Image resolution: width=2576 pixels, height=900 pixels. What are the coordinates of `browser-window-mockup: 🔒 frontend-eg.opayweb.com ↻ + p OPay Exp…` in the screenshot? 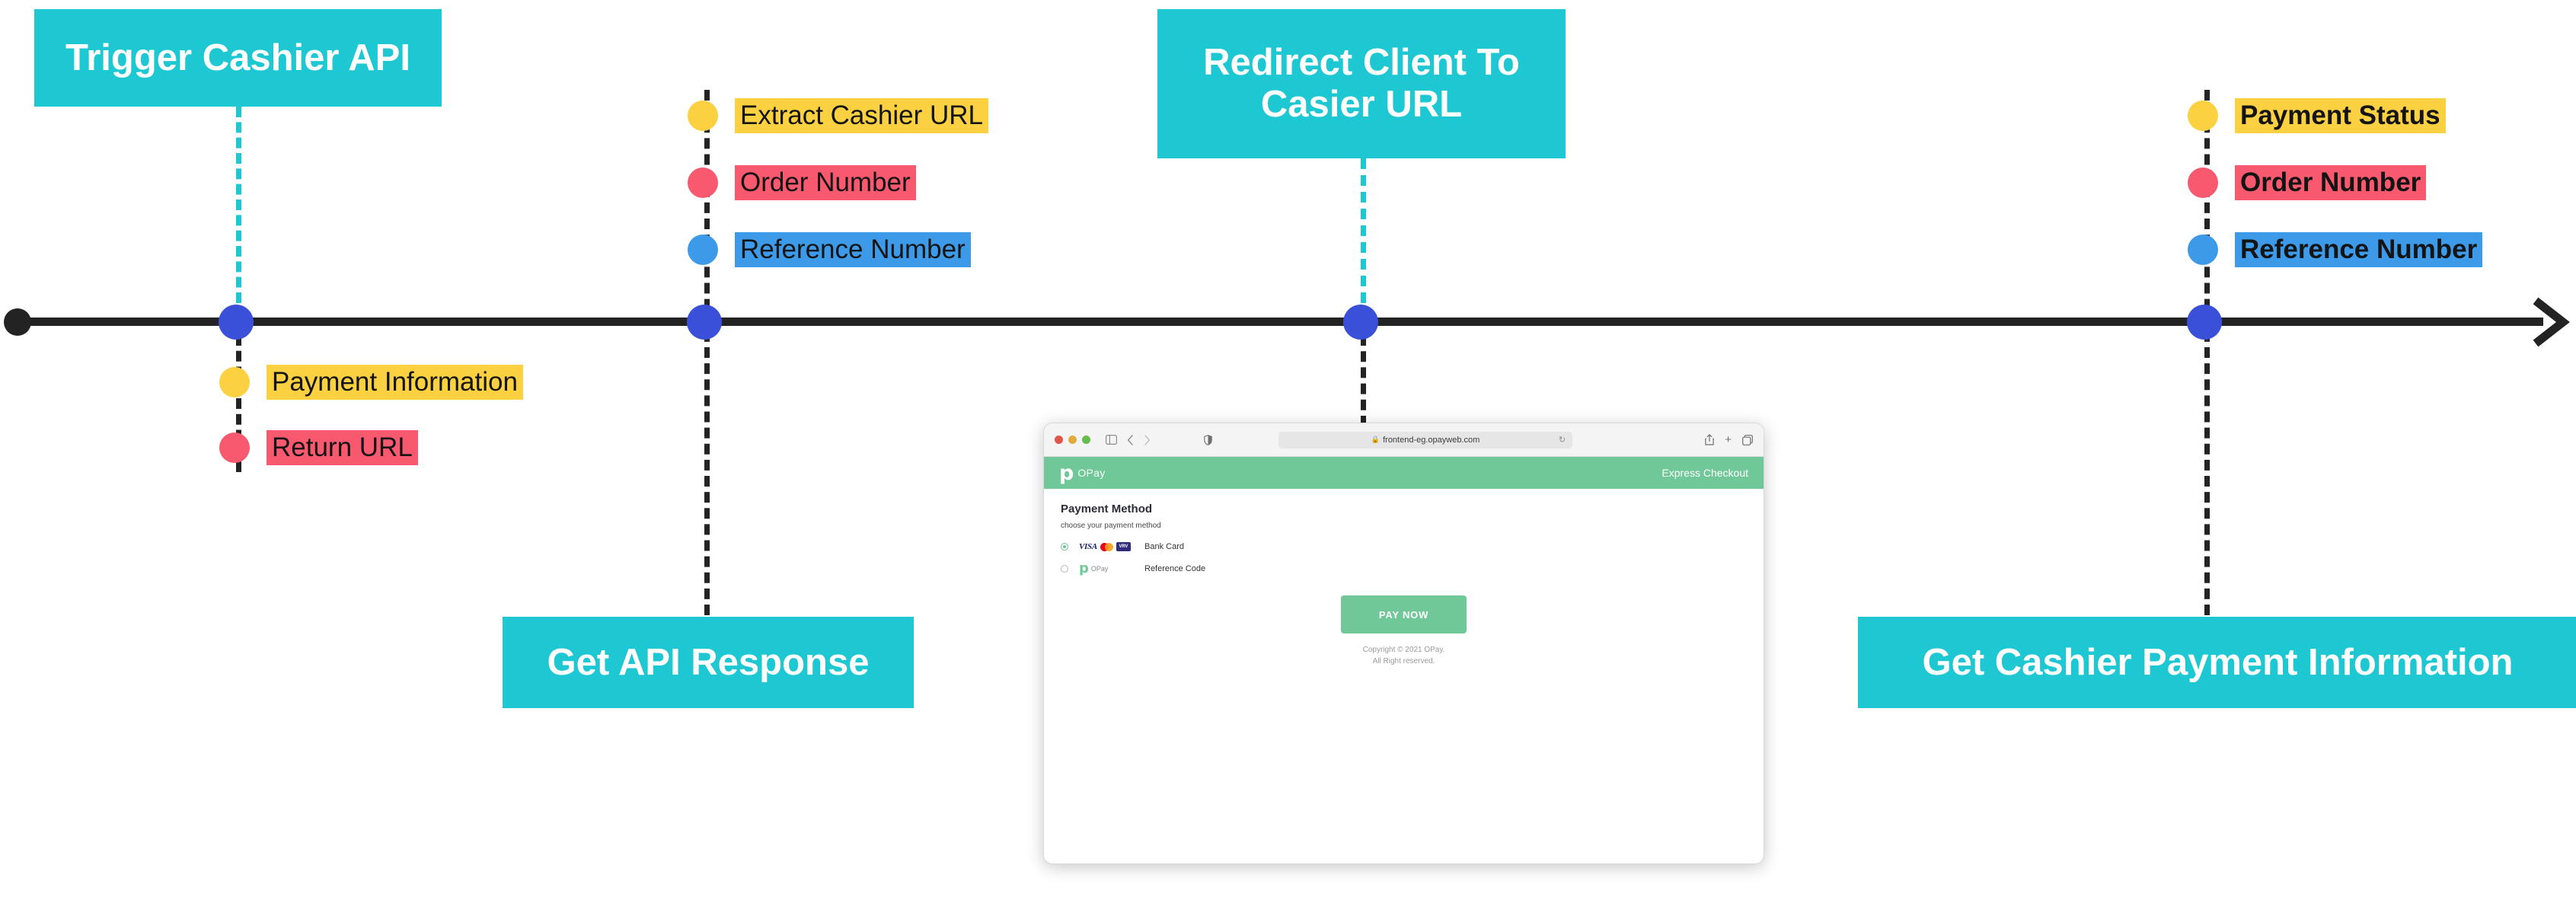 It's located at (1403, 643).